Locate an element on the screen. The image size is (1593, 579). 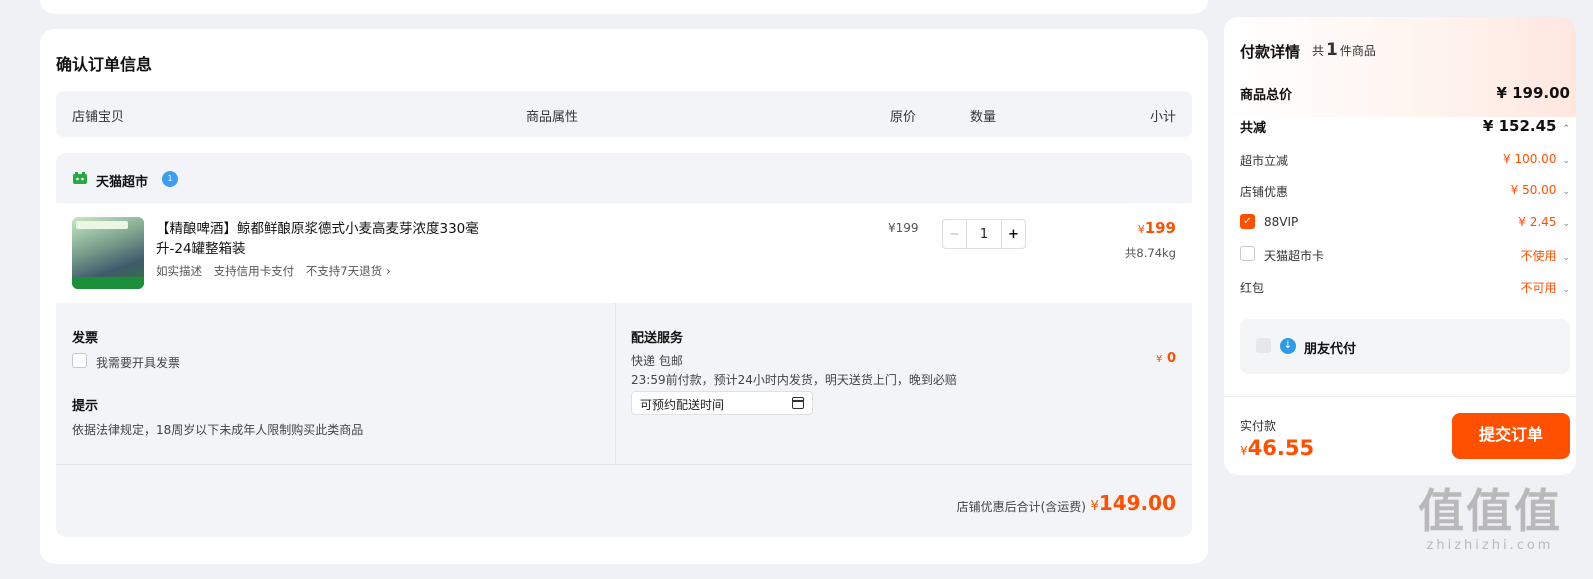
quantity-stepper: − 1 + is located at coordinates (984, 234).